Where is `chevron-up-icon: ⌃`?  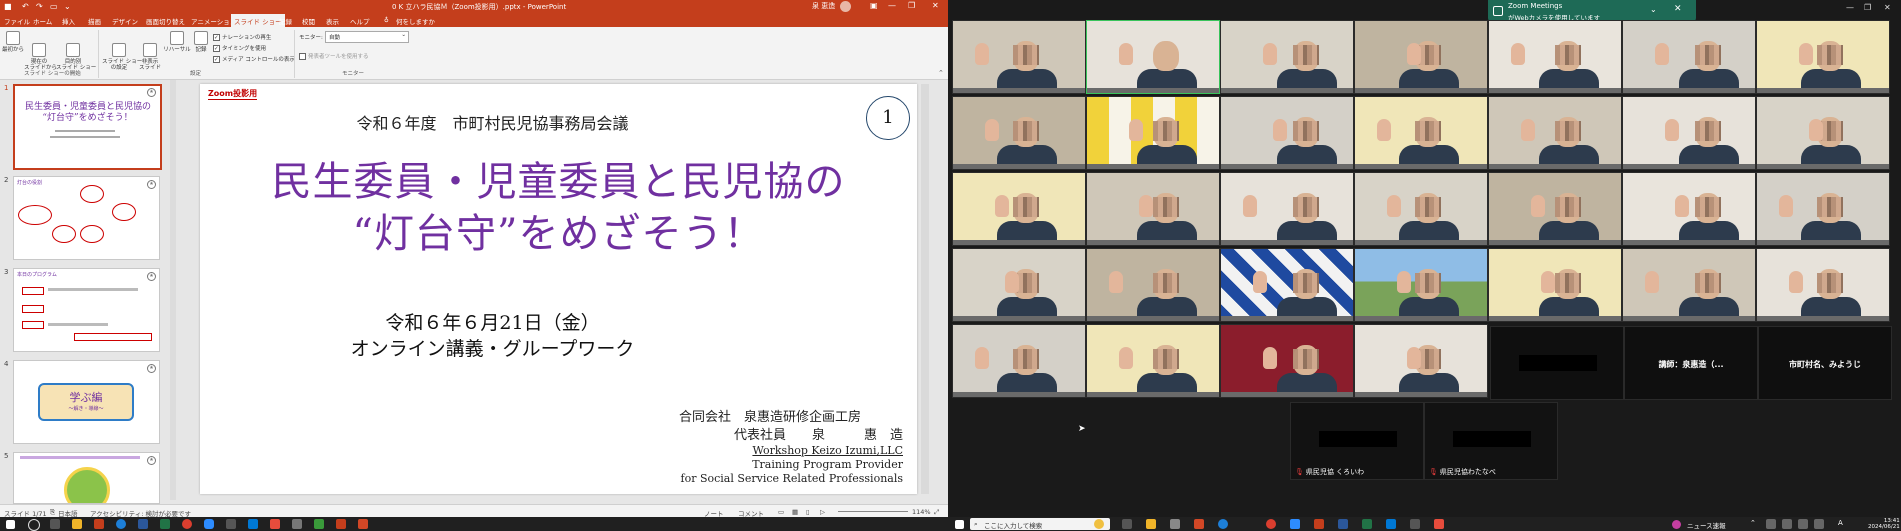 chevron-up-icon: ⌃ is located at coordinates (1755, 524).